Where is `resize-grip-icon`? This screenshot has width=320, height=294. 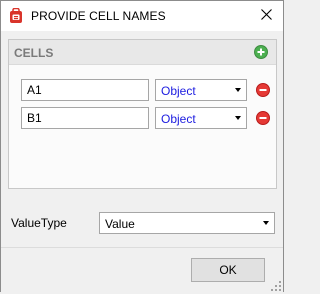 resize-grip-icon is located at coordinates (276, 285).